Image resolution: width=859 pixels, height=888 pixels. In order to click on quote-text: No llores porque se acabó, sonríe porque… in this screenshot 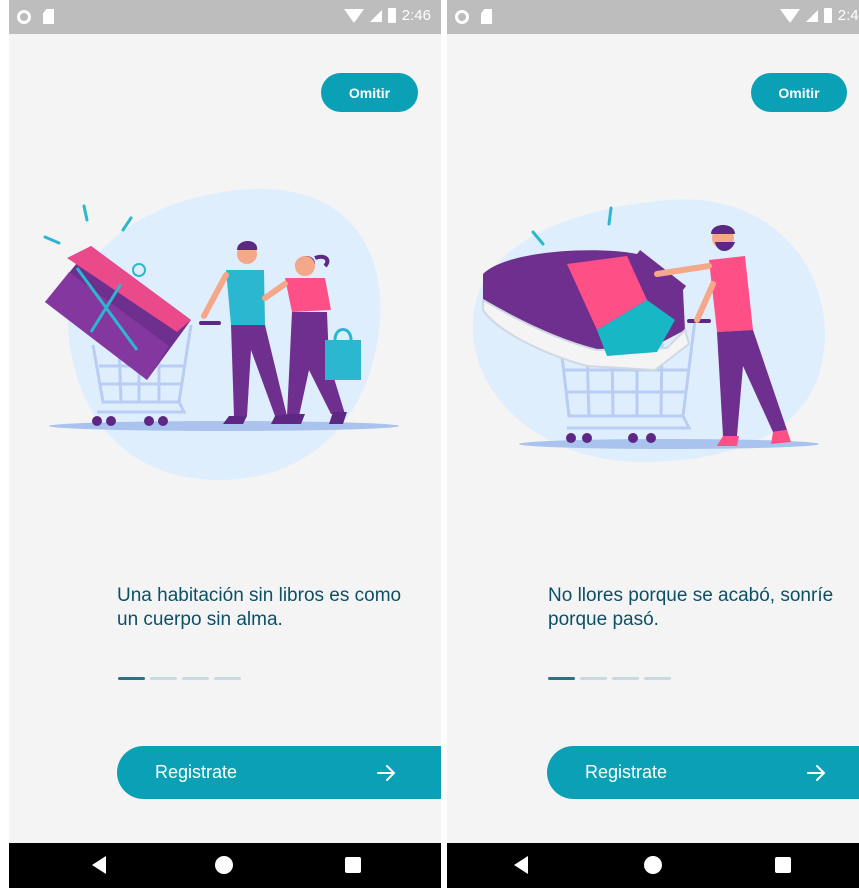, I will do `click(691, 607)`.